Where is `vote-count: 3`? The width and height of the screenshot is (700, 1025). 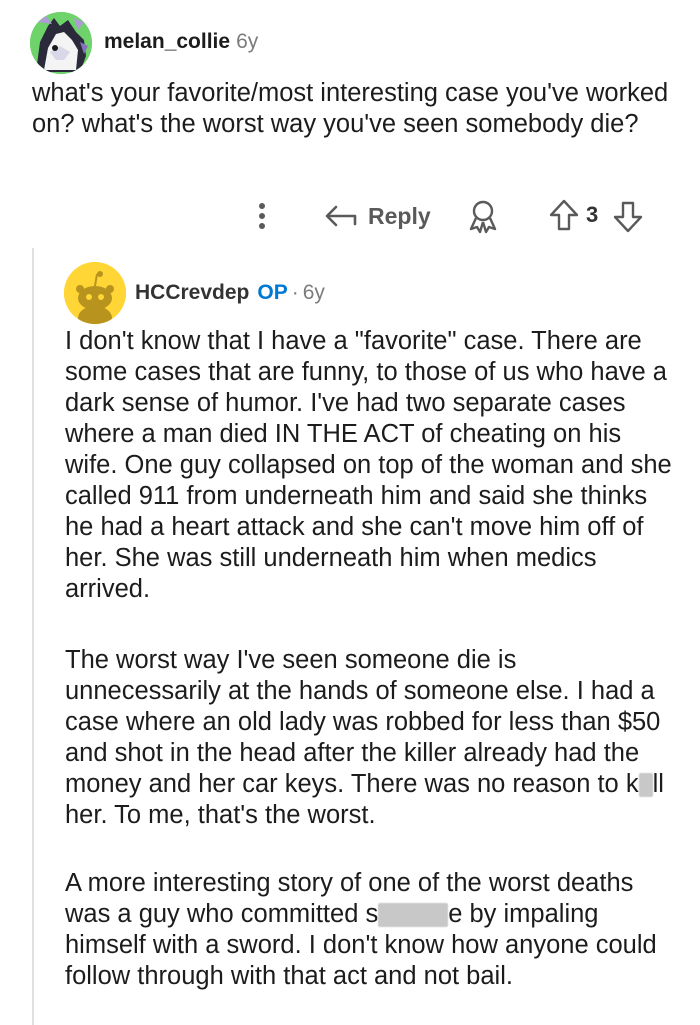
vote-count: 3 is located at coordinates (592, 214).